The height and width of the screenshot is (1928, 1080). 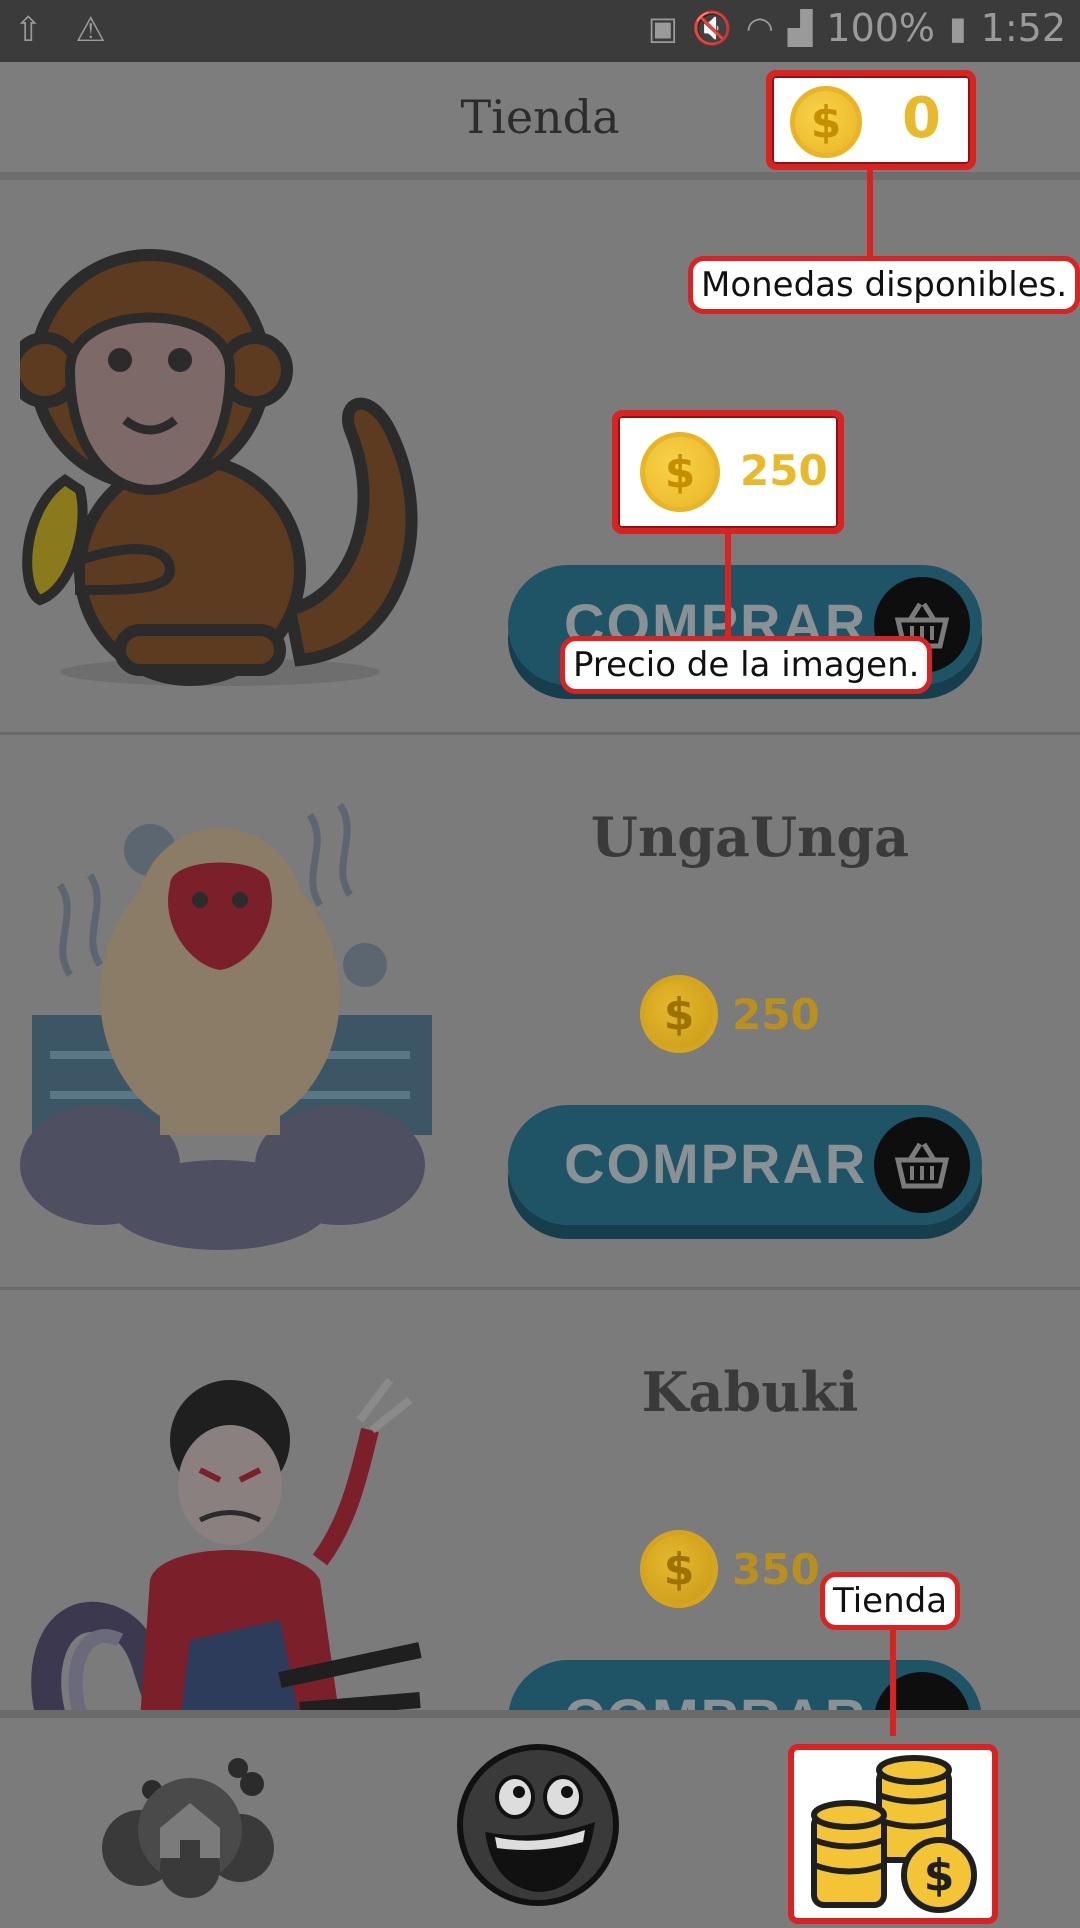 I want to click on clock: 1:52, so click(x=1023, y=28).